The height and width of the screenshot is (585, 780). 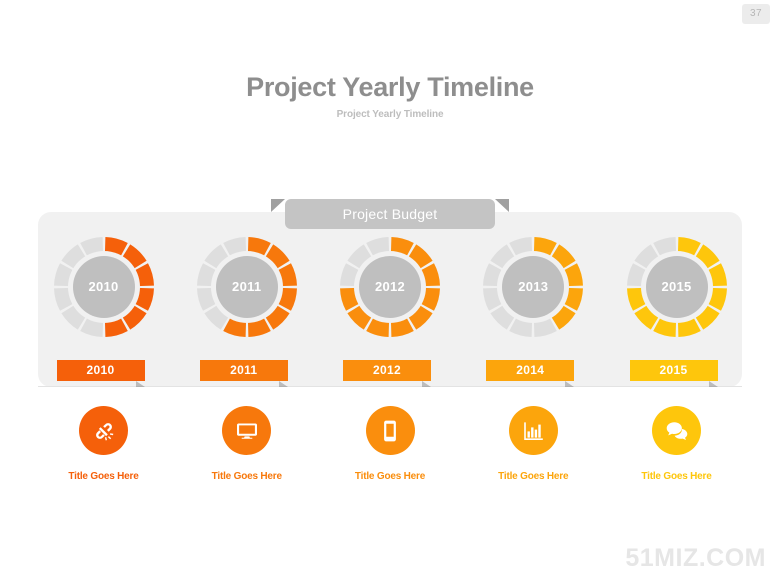 I want to click on year-tag-slot: 2011, so click(x=246, y=373).